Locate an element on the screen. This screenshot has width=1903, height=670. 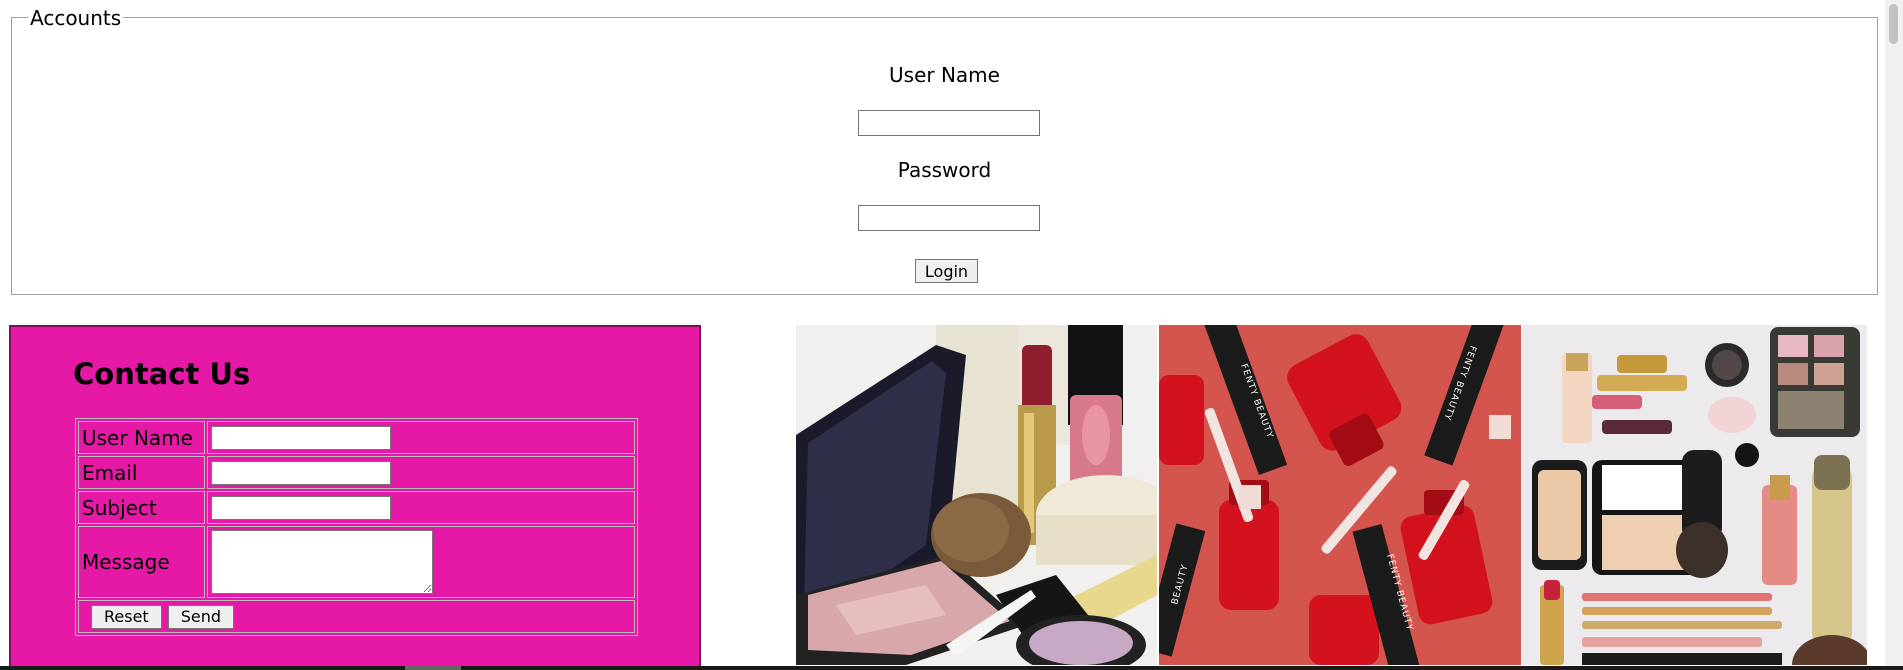
username-input is located at coordinates (949, 123).